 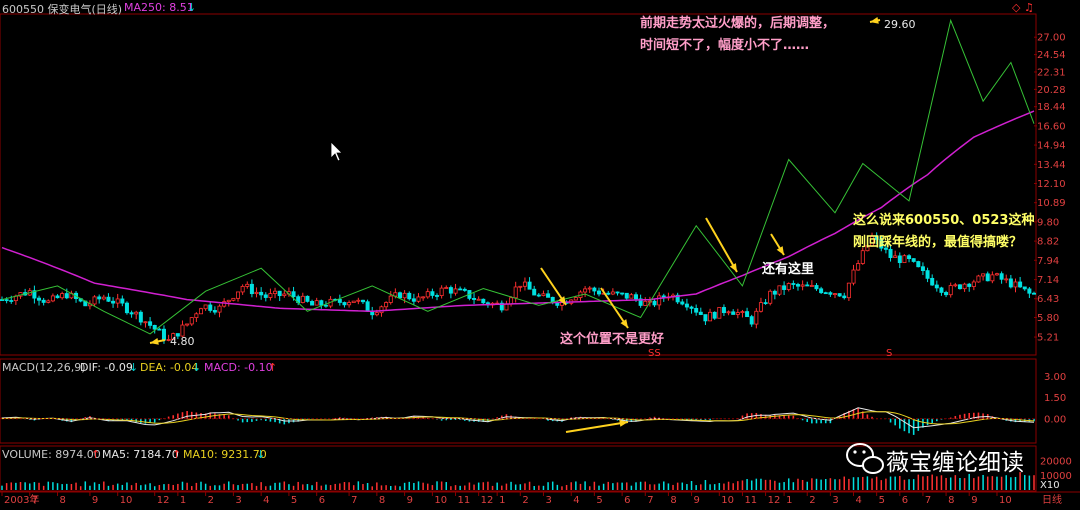 I want to click on ma5-arrow-icon: ↑, so click(x=177, y=454).